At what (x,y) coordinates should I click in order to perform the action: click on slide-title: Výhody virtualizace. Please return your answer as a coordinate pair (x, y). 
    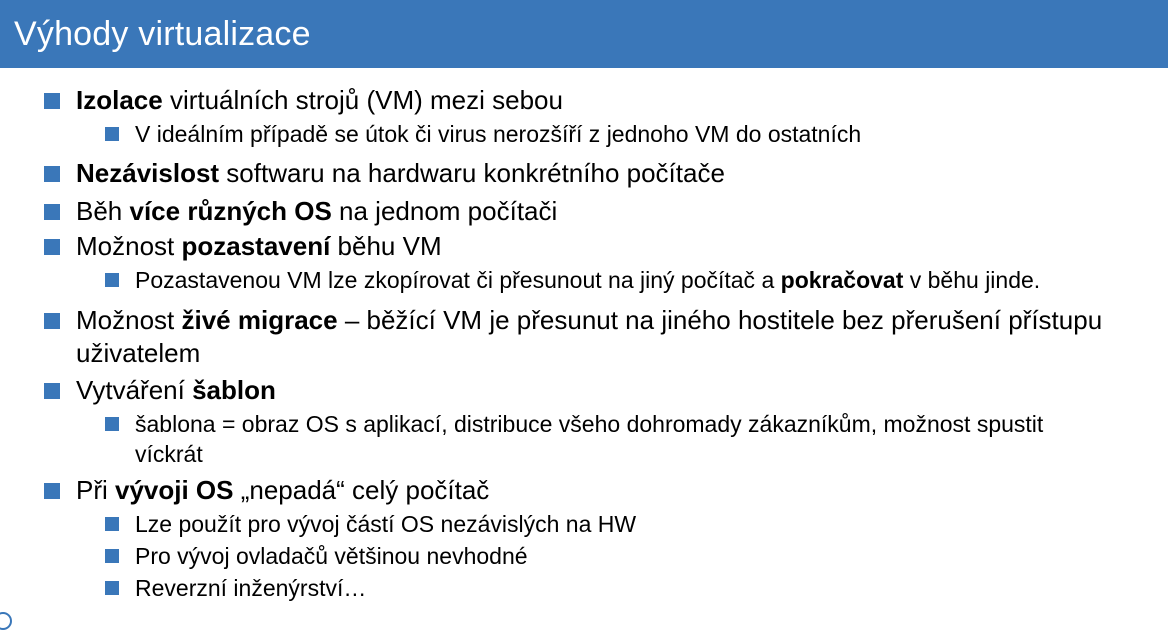
    Looking at the image, I should click on (162, 33).